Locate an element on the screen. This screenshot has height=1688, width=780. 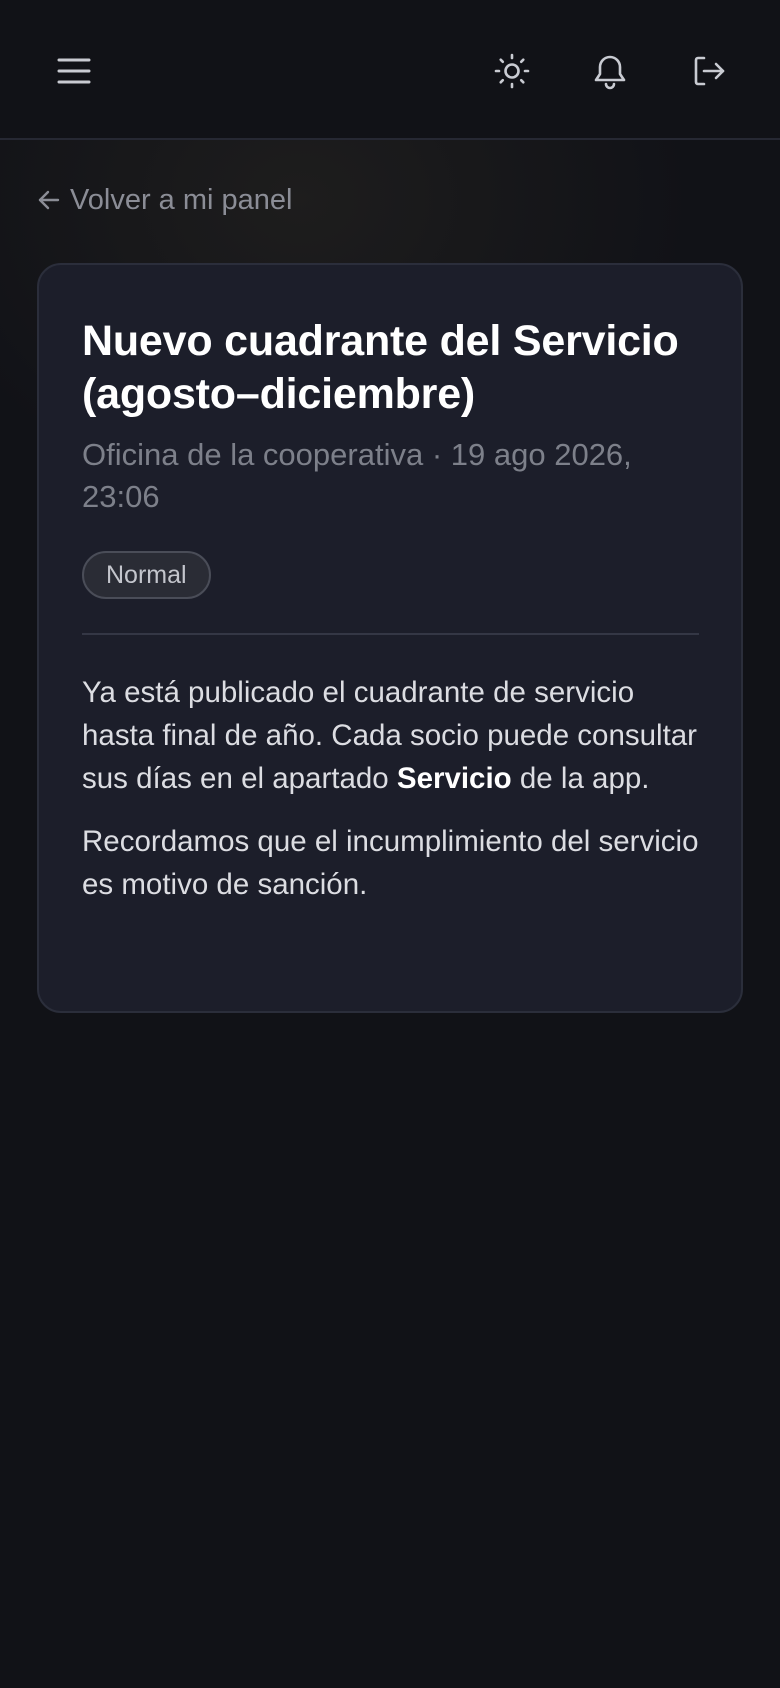
back-to-panel-link: Volver a mi panel is located at coordinates (165, 200).